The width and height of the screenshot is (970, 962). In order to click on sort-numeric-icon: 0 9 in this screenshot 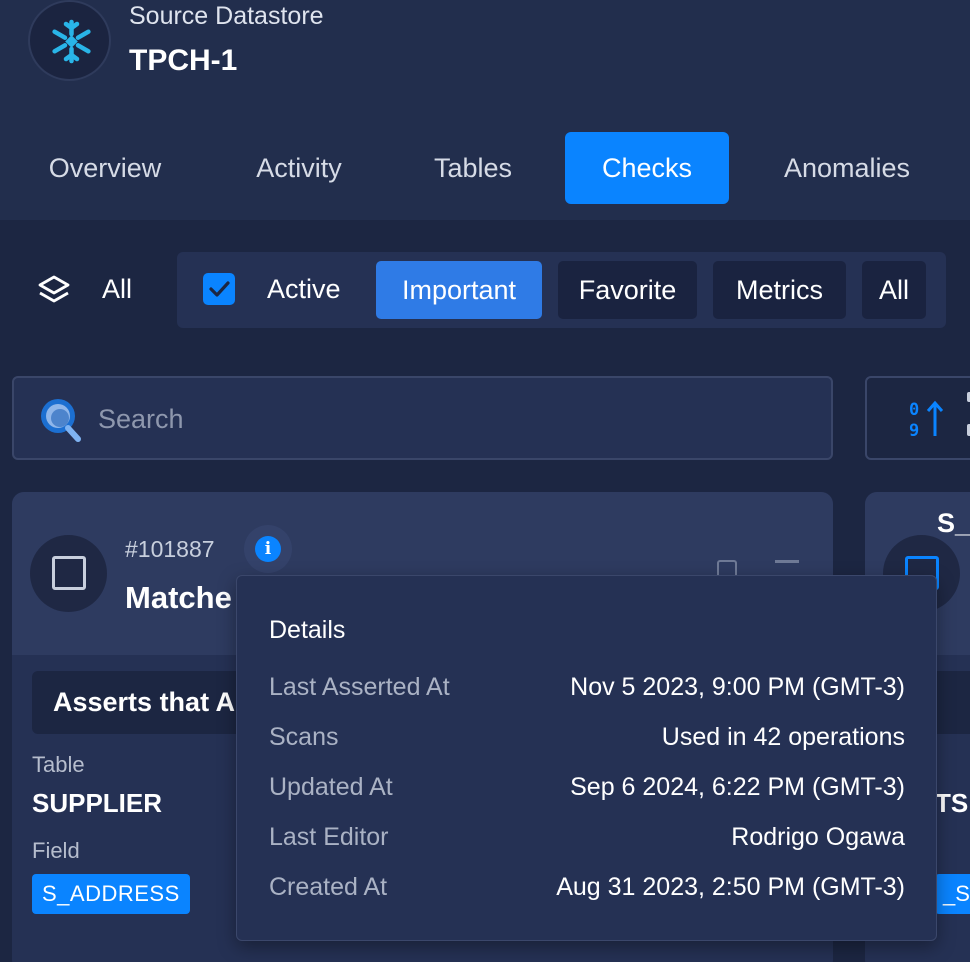, I will do `click(926, 420)`.